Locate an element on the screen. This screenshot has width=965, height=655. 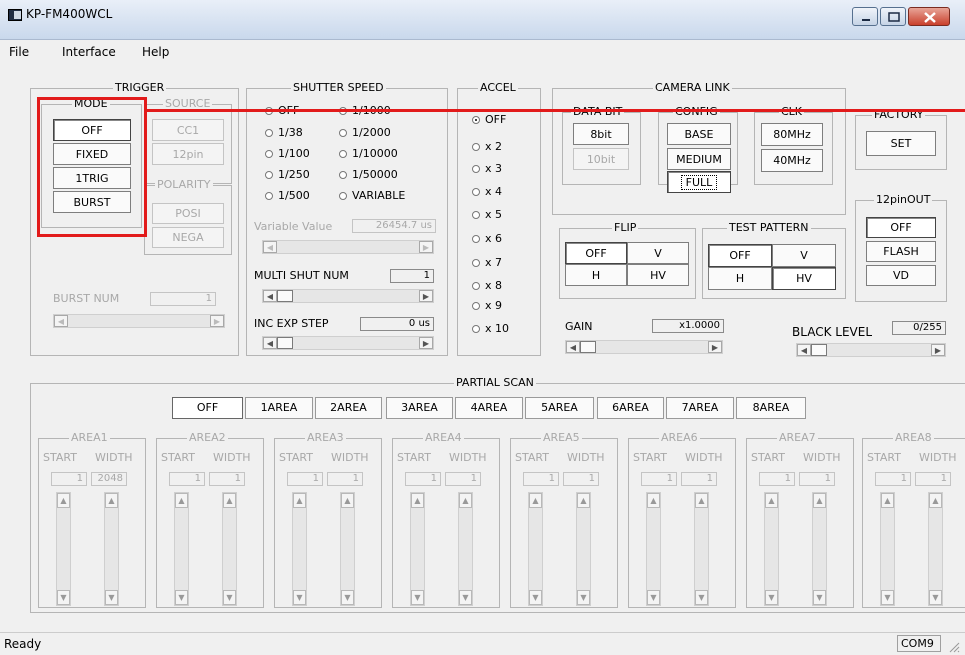
area7-width-scrollbar: ▲ ▼ is located at coordinates (819, 549).